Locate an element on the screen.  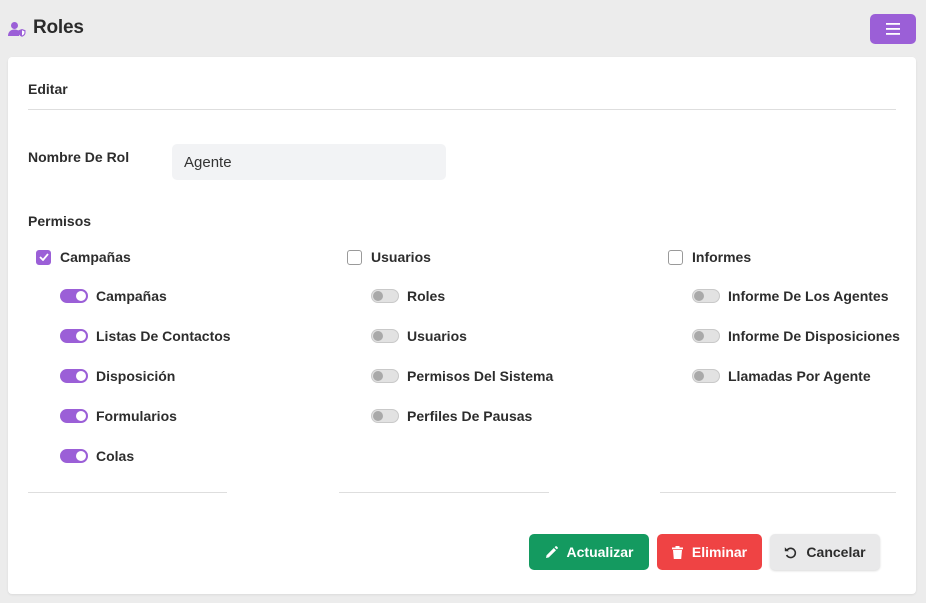
permission-listas-de-contactos: Listas De Contactos is located at coordinates (145, 336).